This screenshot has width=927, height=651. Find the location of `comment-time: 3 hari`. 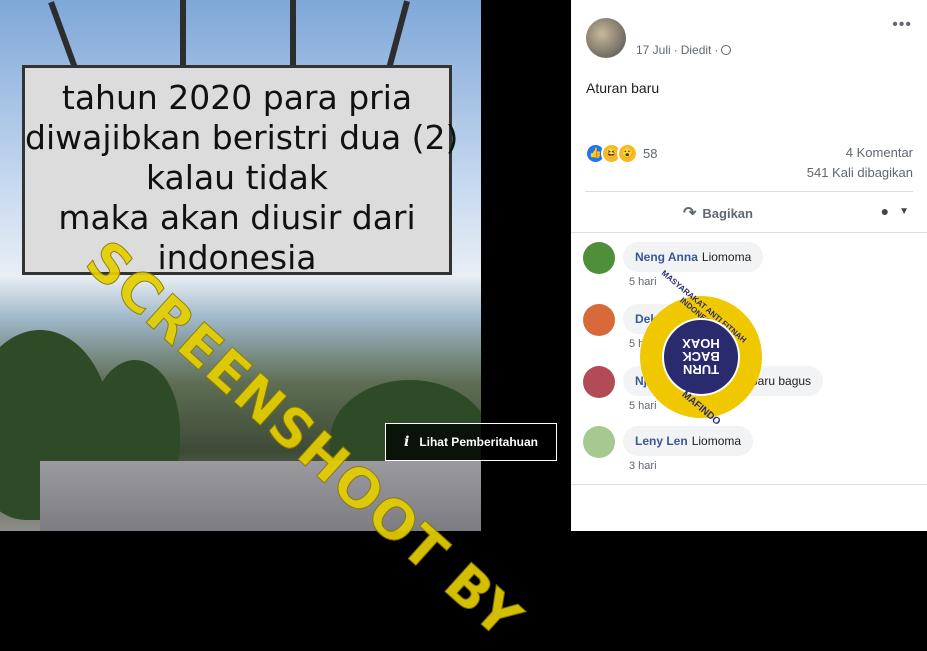

comment-time: 3 hari is located at coordinates (643, 466).